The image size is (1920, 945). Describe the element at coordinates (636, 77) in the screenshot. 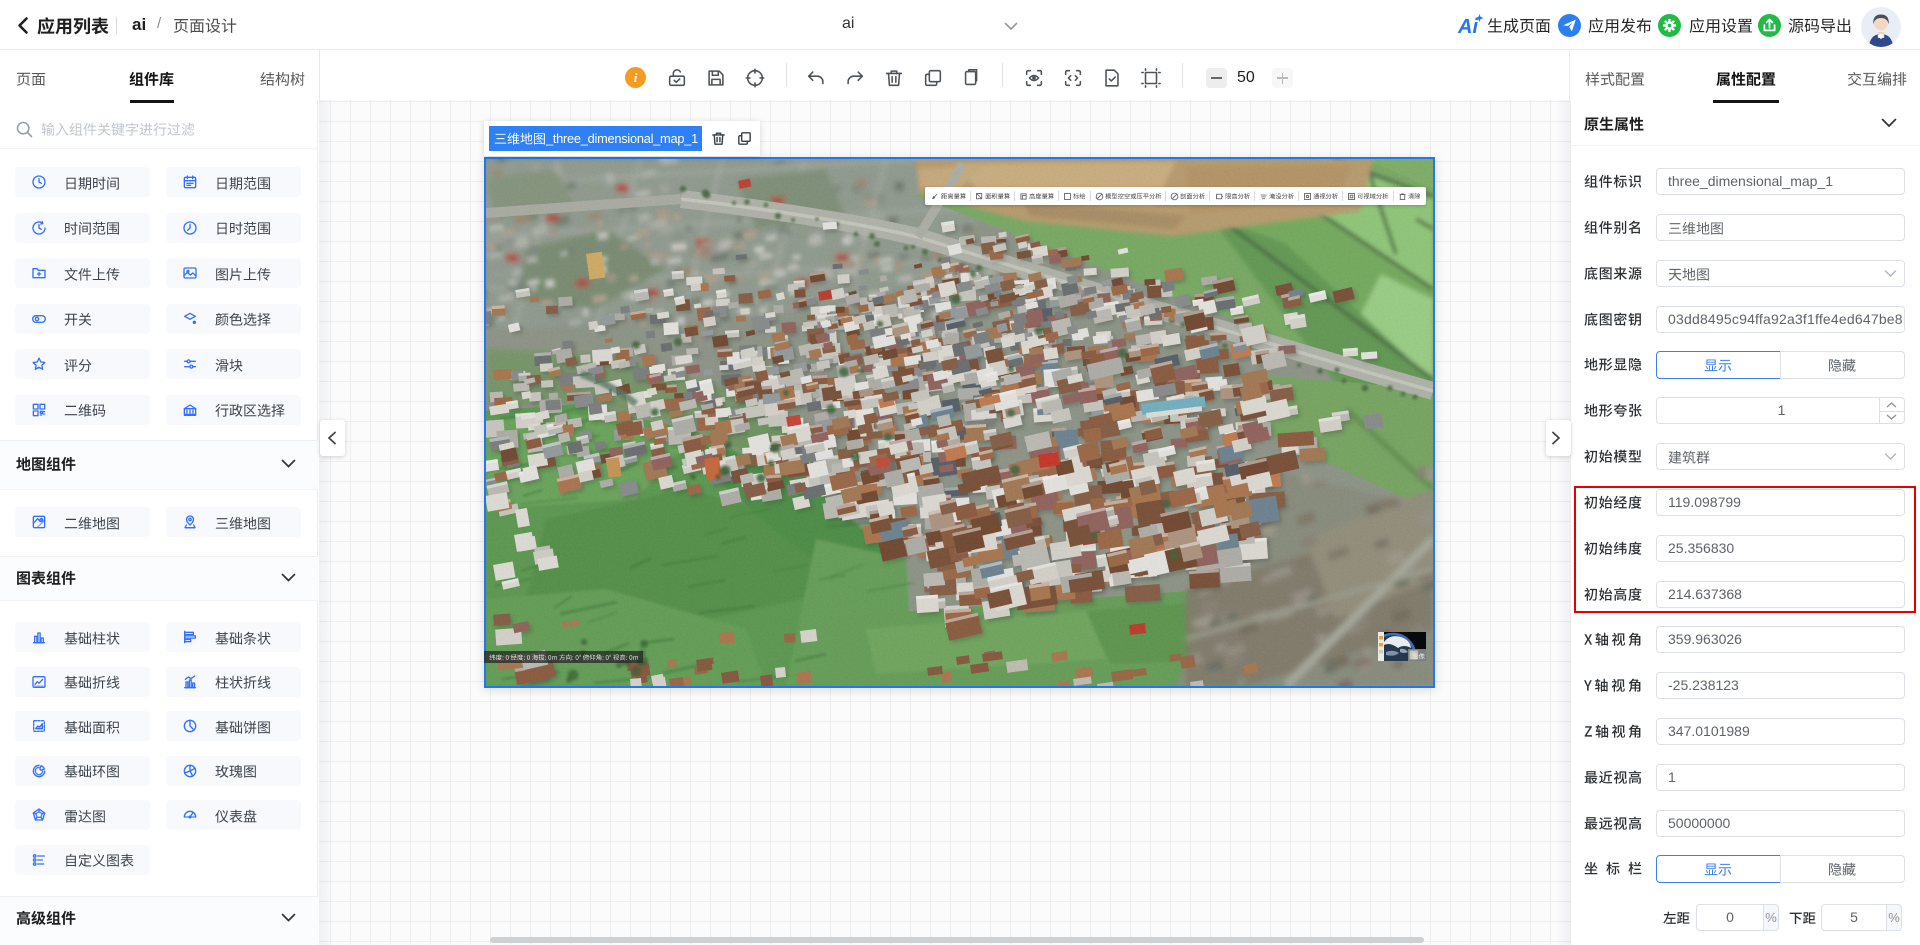

I see `svg-text: i` at that location.